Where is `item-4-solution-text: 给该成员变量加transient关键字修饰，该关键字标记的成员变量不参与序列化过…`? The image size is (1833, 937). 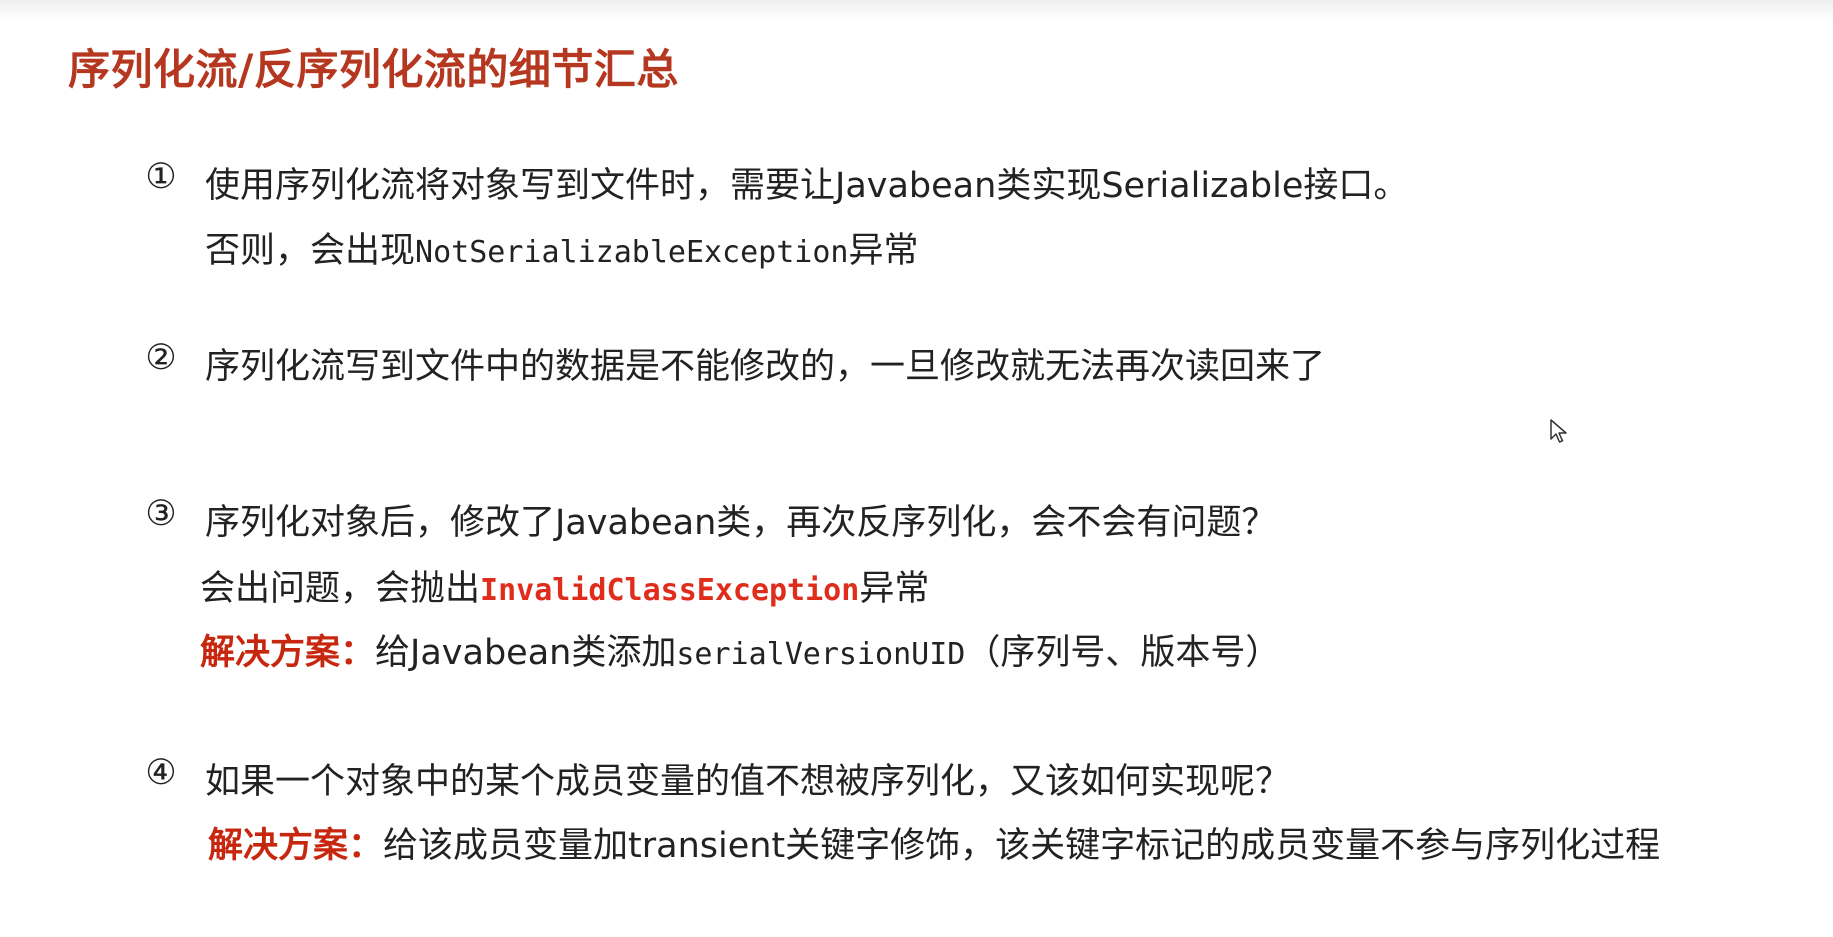
item-4-solution-text: 给该成员变量加transient关键字修饰，该关键字标记的成员变量不参与序列化过… is located at coordinates (1022, 846).